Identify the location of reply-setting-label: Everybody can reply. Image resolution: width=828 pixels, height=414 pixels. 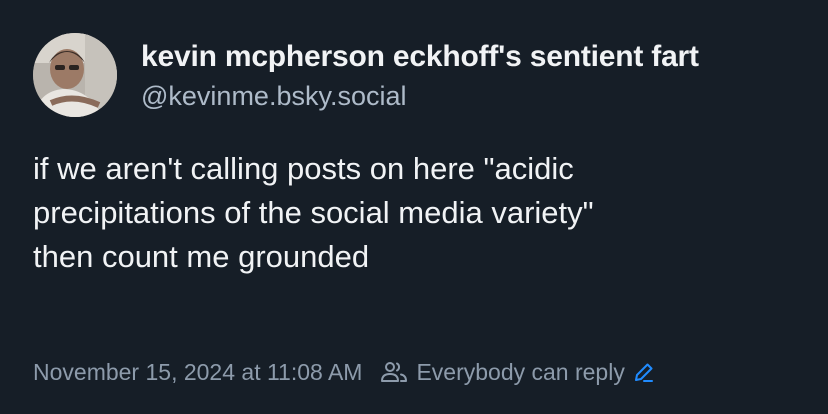
(520, 371).